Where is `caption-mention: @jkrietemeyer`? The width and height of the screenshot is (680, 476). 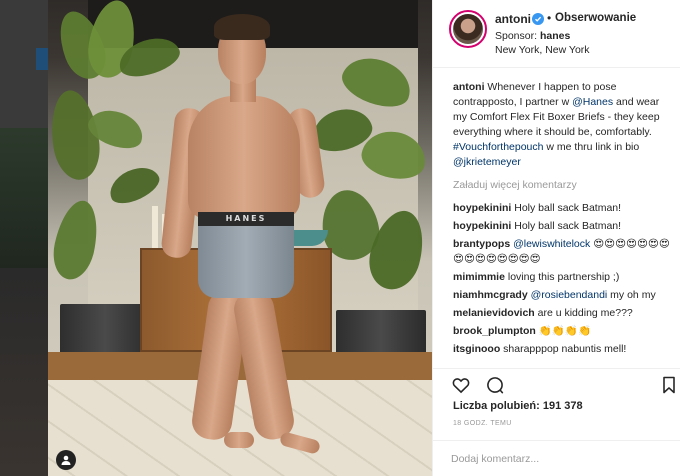
caption-mention: @jkrietemeyer is located at coordinates (487, 162).